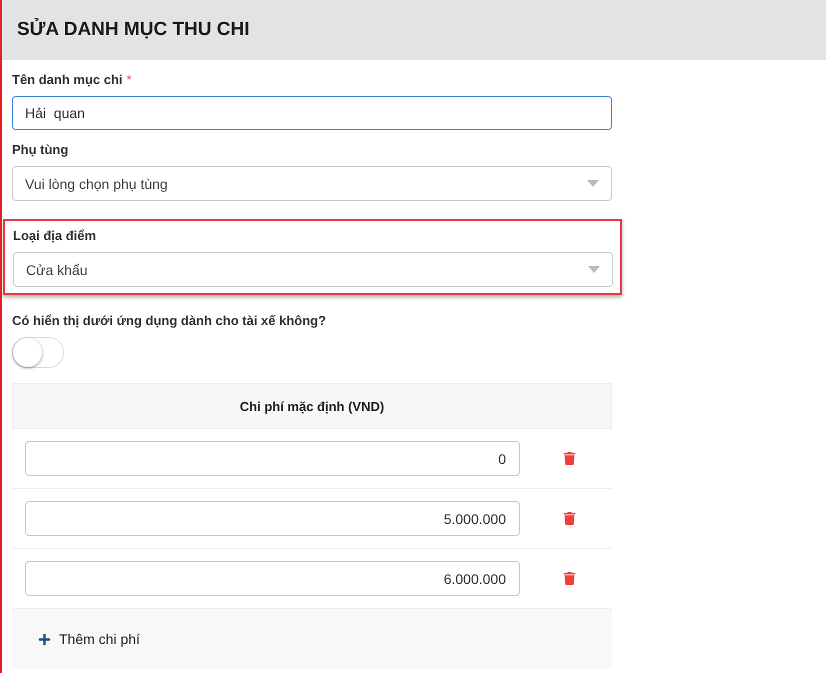  I want to click on toggle-switch, so click(38, 352).